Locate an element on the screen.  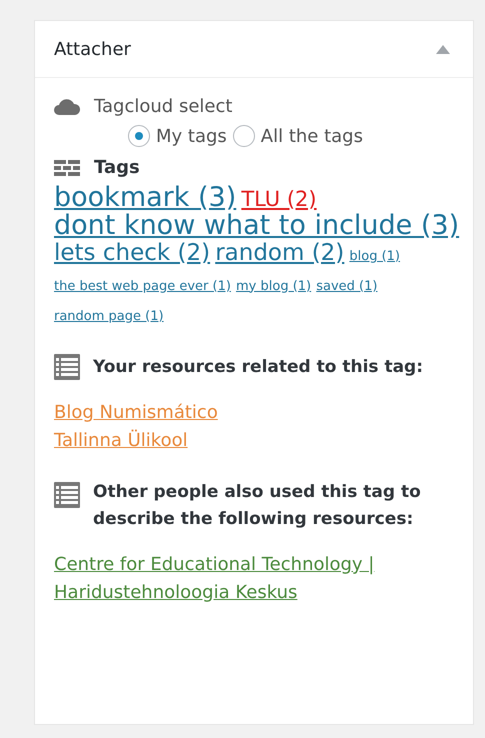
tag-link: random (2) is located at coordinates (279, 253).